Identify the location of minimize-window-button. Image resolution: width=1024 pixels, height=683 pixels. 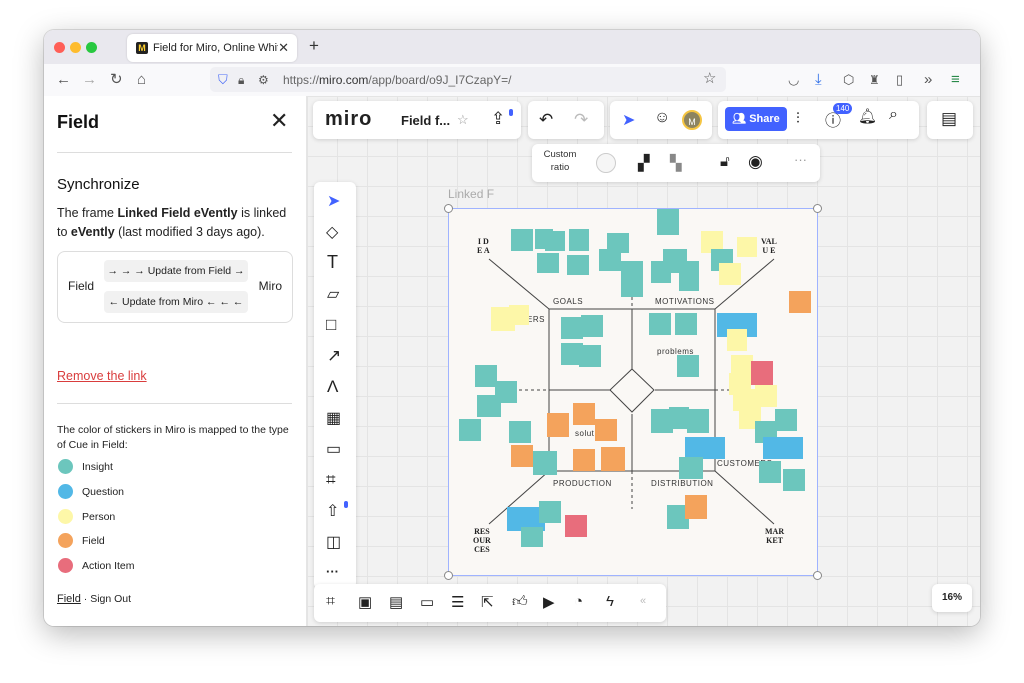
(75, 47).